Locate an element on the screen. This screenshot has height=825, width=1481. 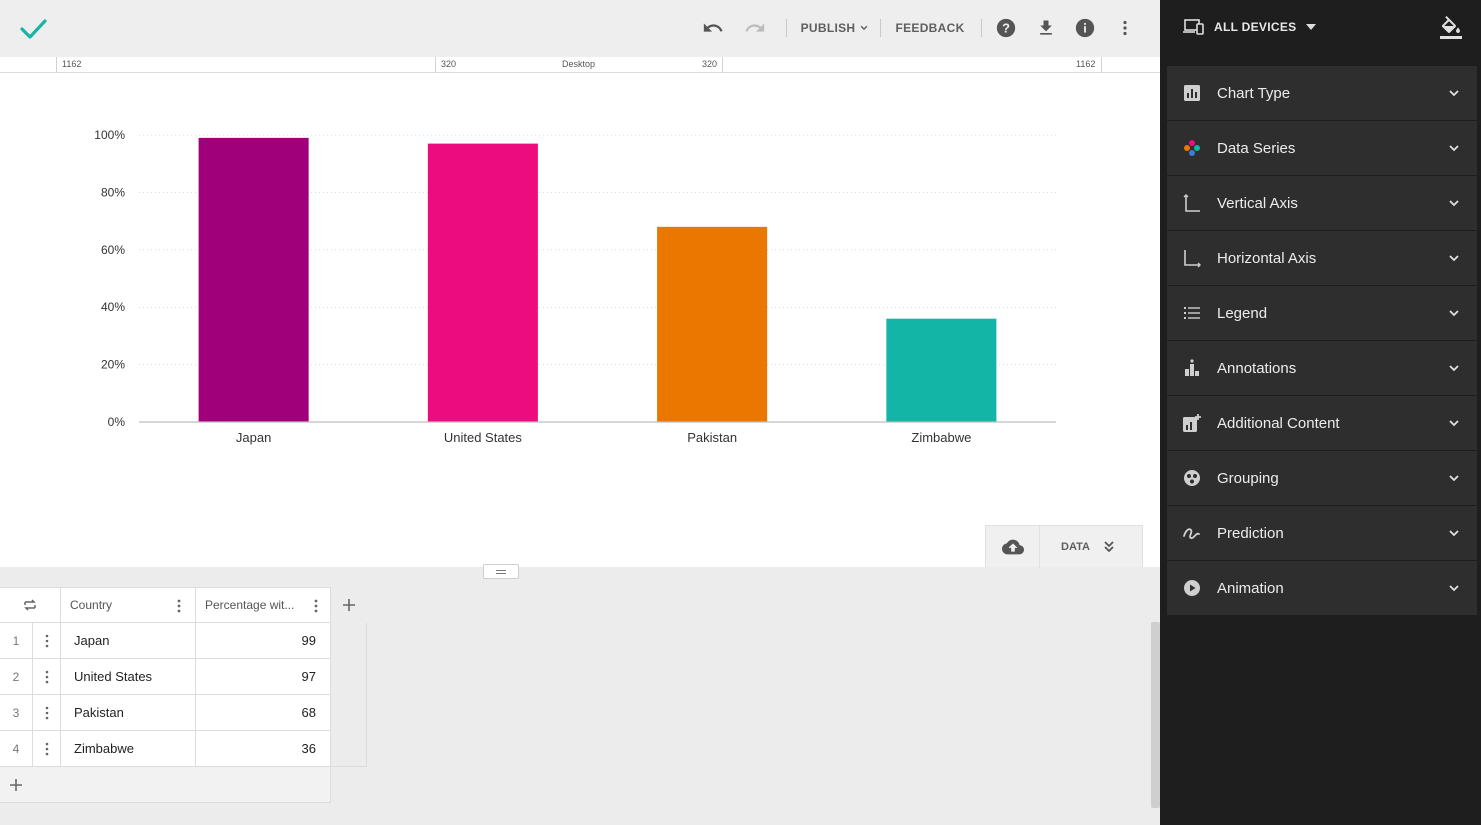
device-selector: ALL DEVICES is located at coordinates (1249, 27).